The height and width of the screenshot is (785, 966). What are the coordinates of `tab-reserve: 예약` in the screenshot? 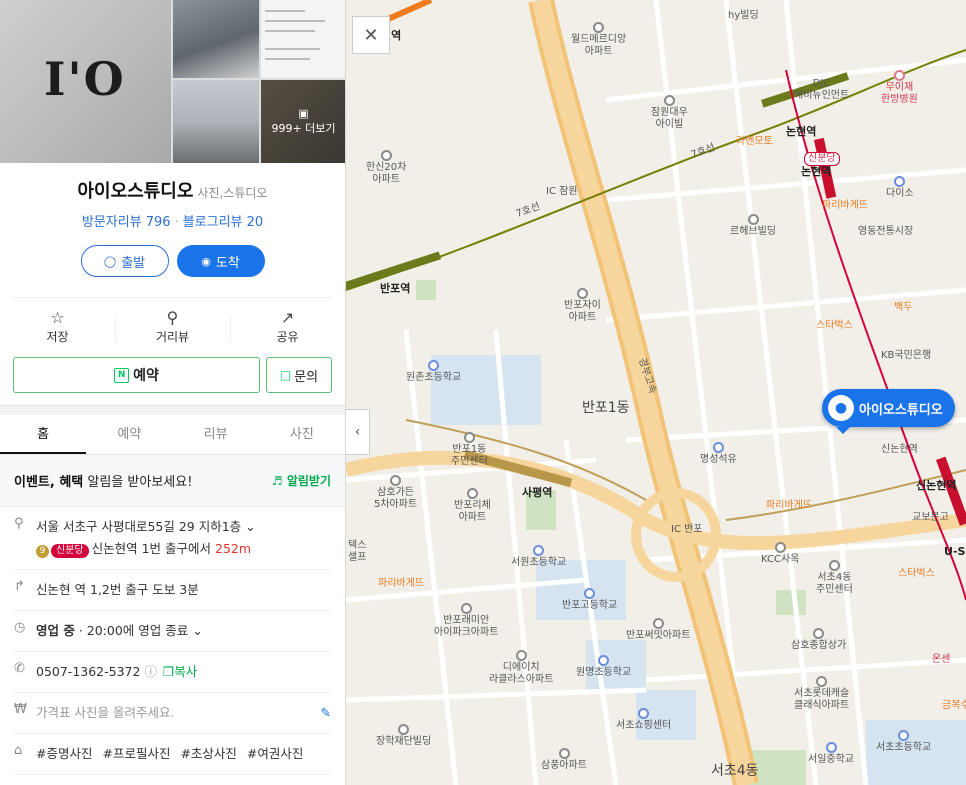 It's located at (129, 434).